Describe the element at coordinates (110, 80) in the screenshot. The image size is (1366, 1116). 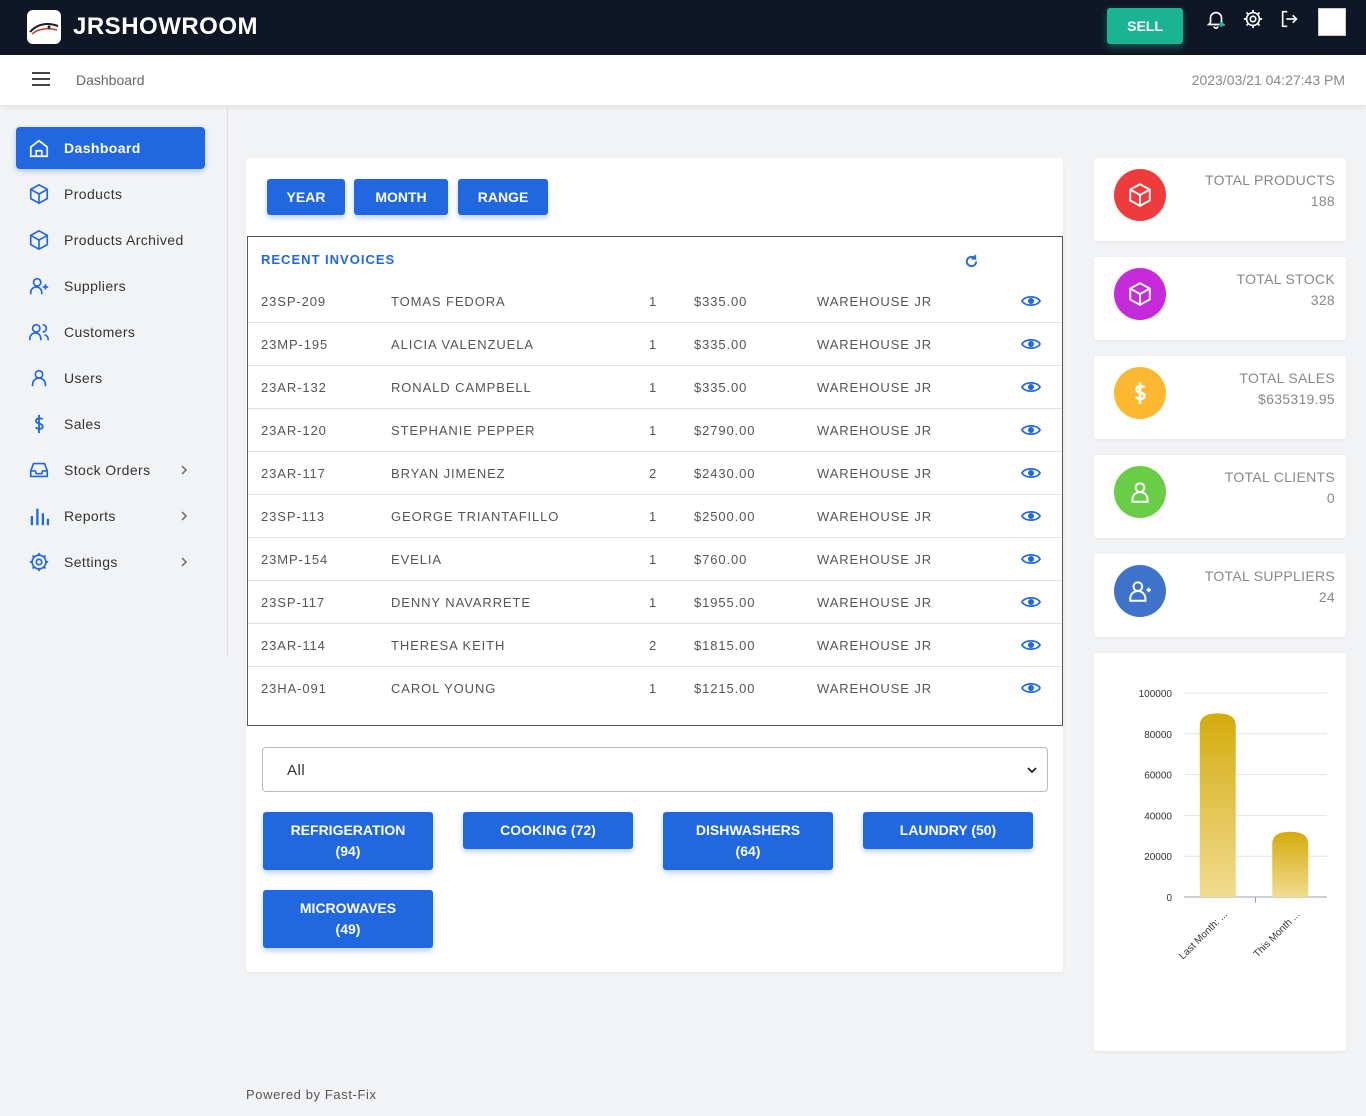
I see `breadcrumb: Dashboard` at that location.